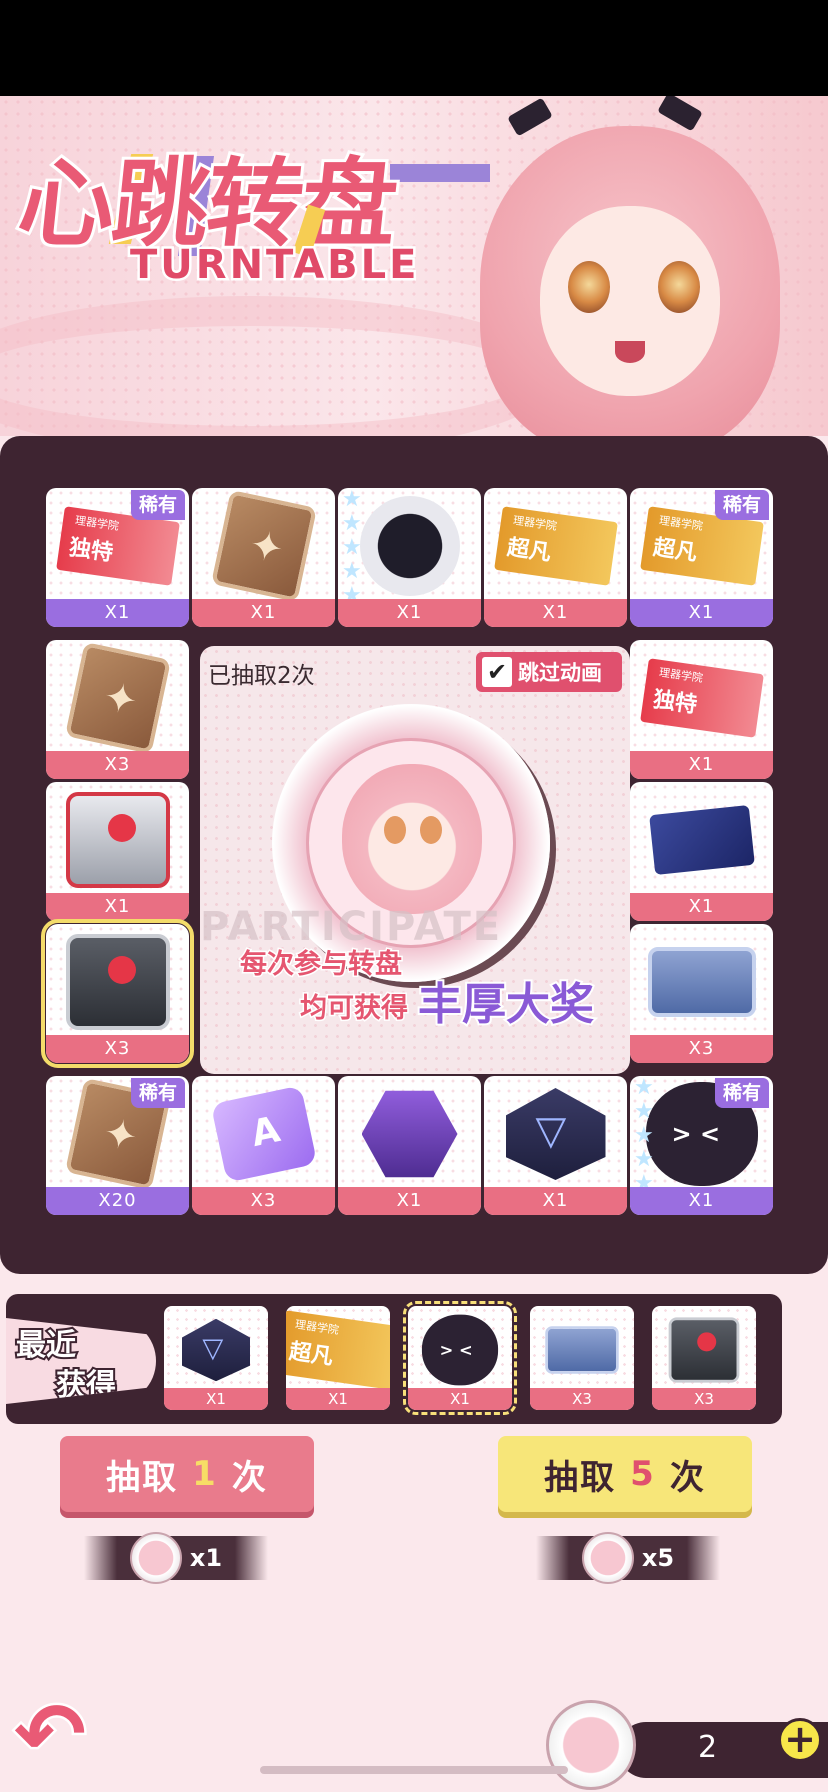 This screenshot has width=828, height=1792. What do you see at coordinates (580, 1477) in the screenshot?
I see `draw-five-prefix: 抽取` at bounding box center [580, 1477].